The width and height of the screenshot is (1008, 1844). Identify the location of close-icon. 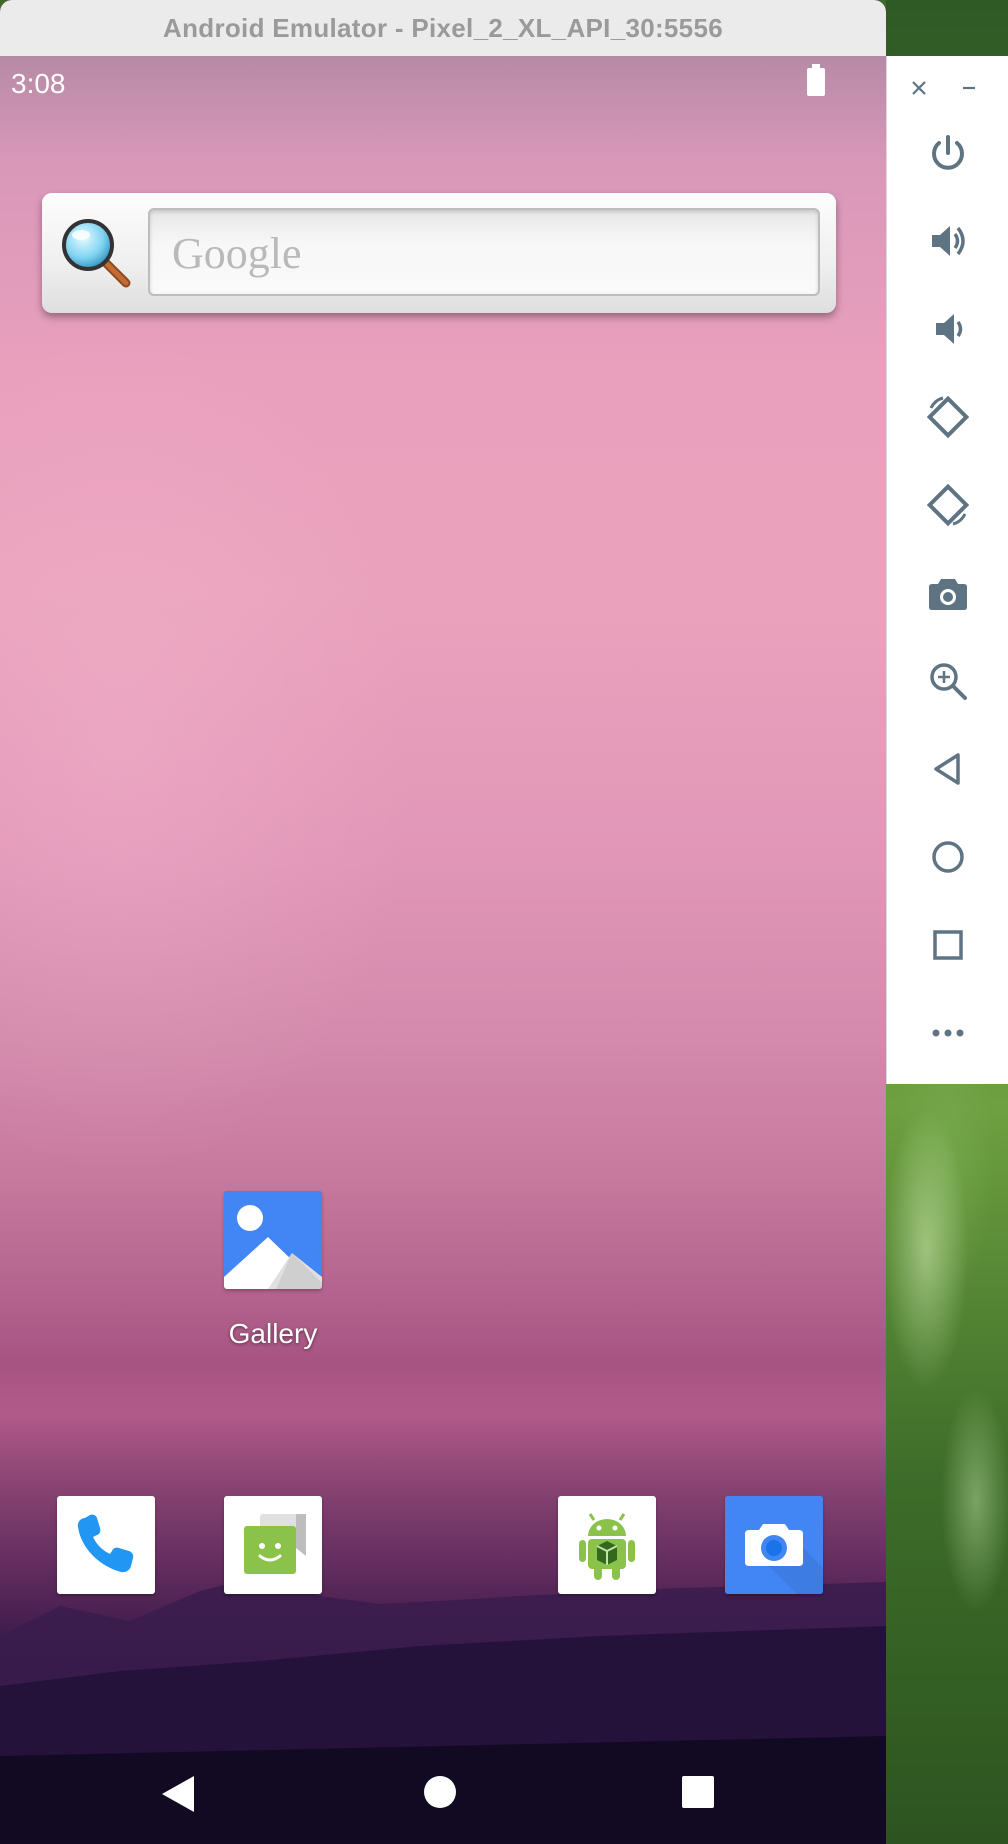
(919, 88).